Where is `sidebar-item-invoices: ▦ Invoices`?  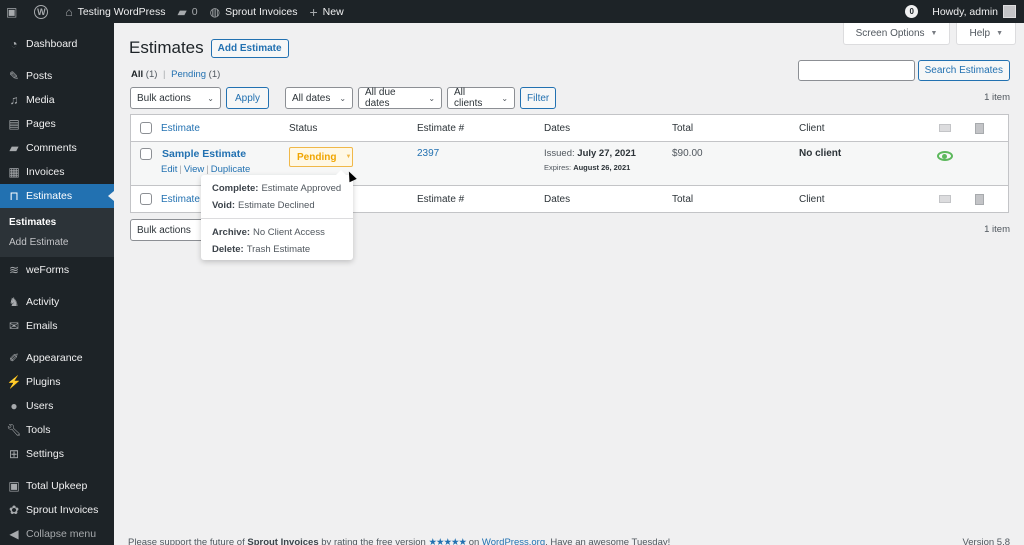
sidebar-item-invoices: ▦ Invoices is located at coordinates (57, 172).